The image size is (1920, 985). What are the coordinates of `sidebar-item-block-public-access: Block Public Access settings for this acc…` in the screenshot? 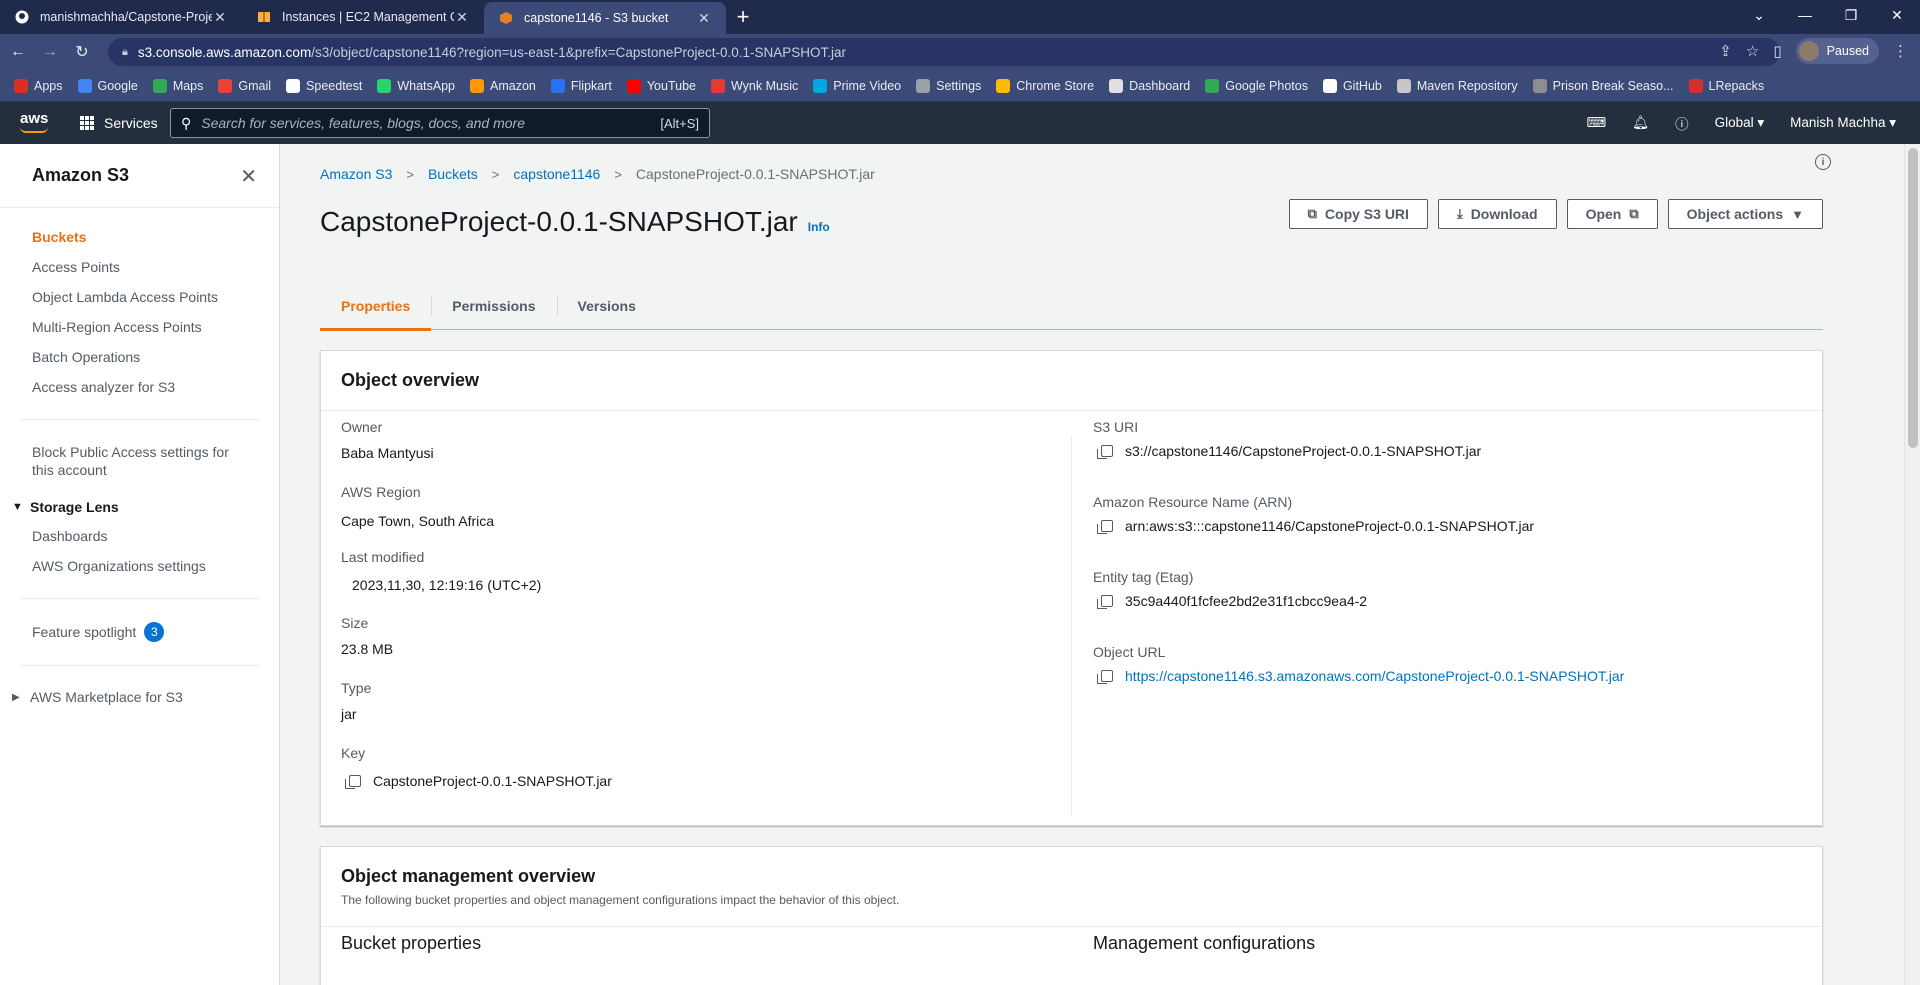 It's located at (139, 461).